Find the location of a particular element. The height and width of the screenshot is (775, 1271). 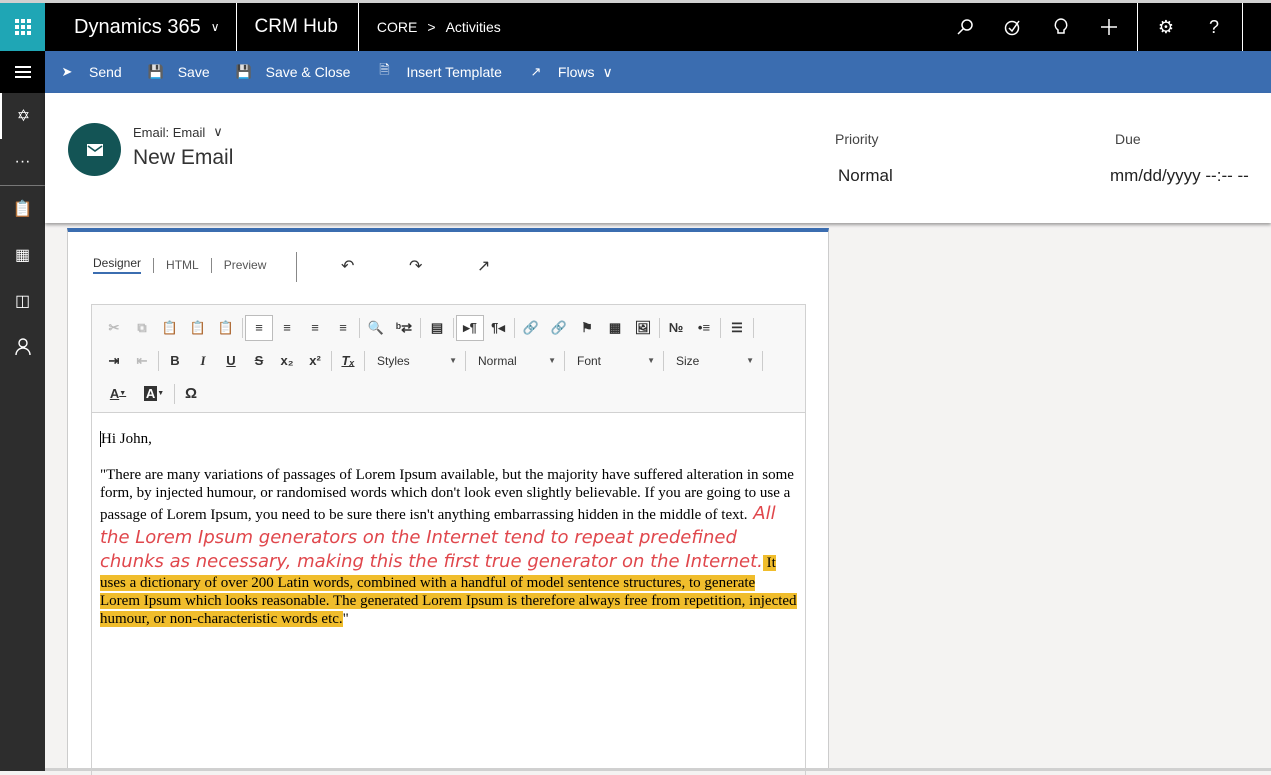

styles-dropdown: Styles ▼ is located at coordinates (415, 361).